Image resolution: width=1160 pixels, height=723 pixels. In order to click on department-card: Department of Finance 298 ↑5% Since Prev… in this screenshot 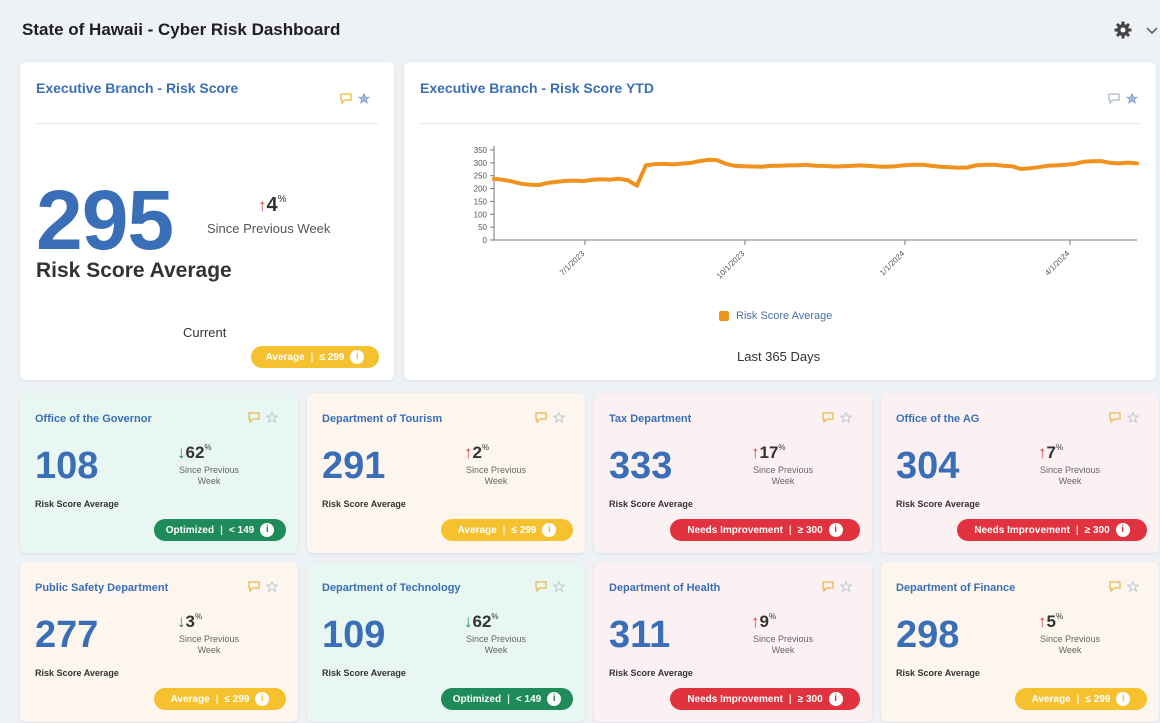, I will do `click(1020, 642)`.